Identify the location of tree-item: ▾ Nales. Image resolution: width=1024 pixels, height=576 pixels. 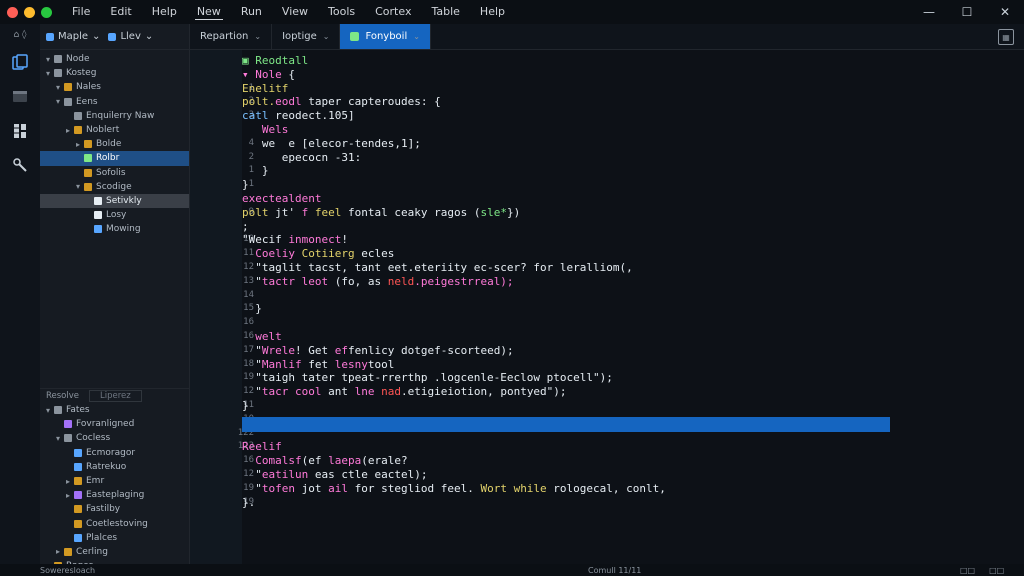
(114, 87).